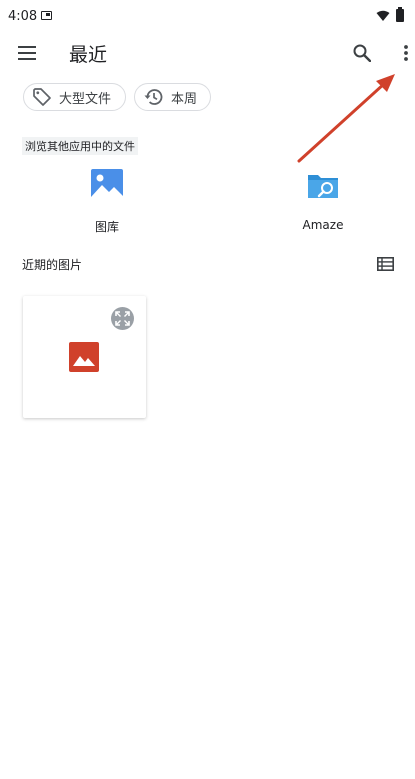  Describe the element at coordinates (52, 265) in the screenshot. I see `recent-images-label: 近期的图片` at that location.